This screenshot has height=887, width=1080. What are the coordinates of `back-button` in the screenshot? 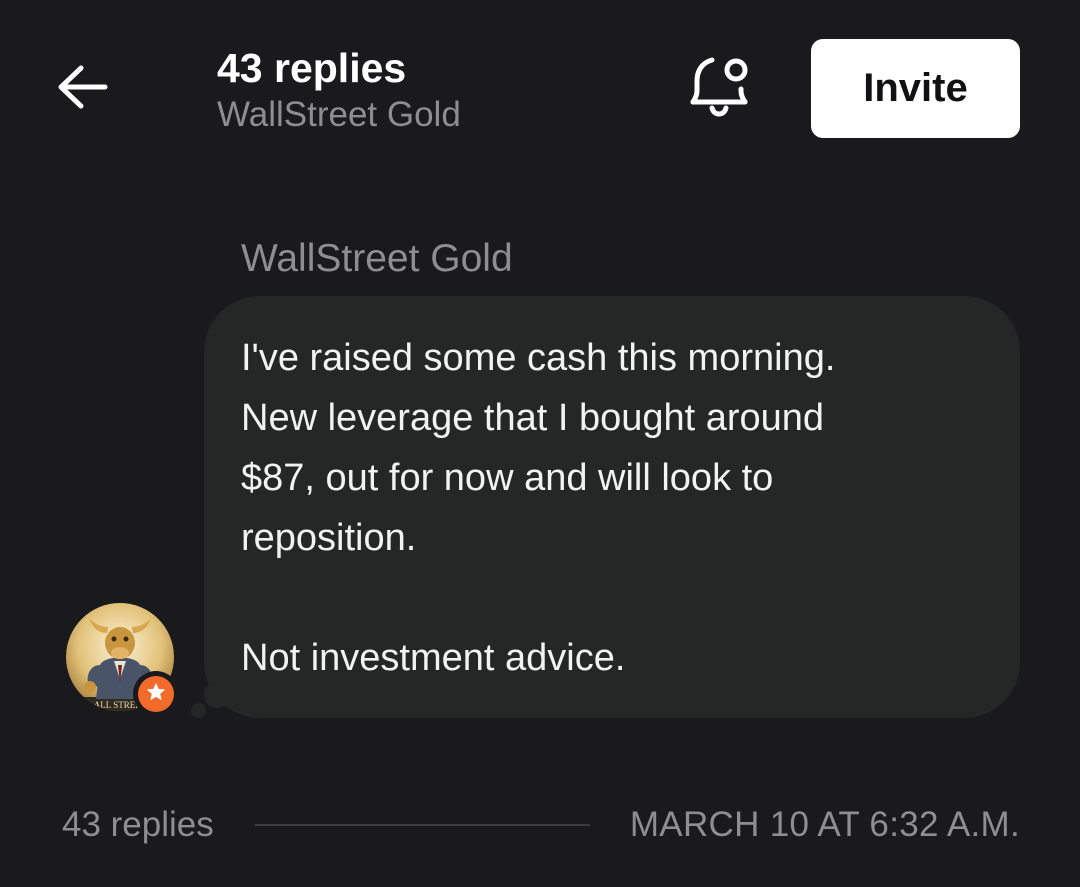 It's located at (83, 89).